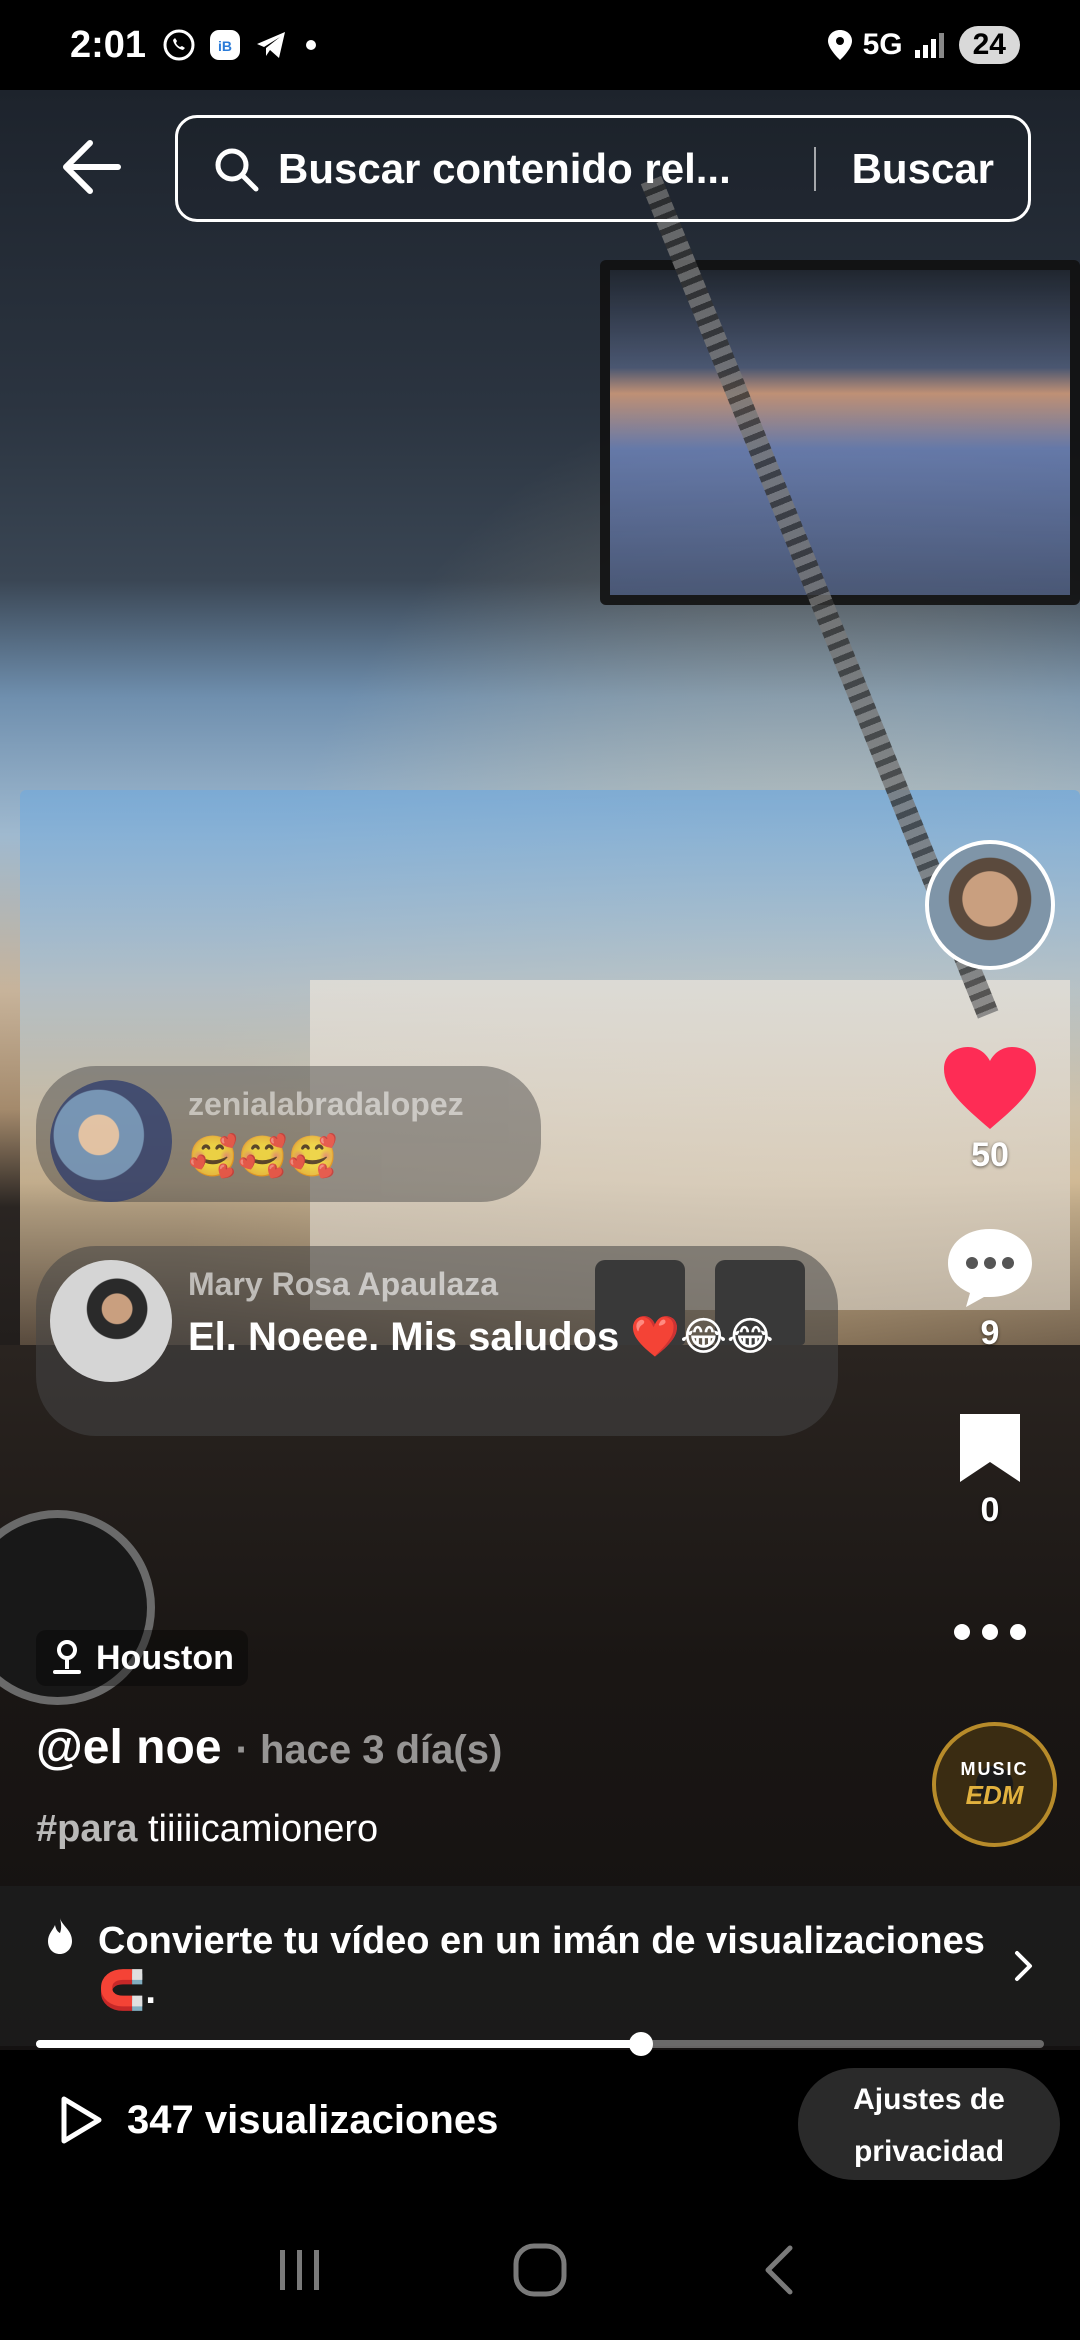  I want to click on music-disc: MUSIC EDM, so click(994, 1784).